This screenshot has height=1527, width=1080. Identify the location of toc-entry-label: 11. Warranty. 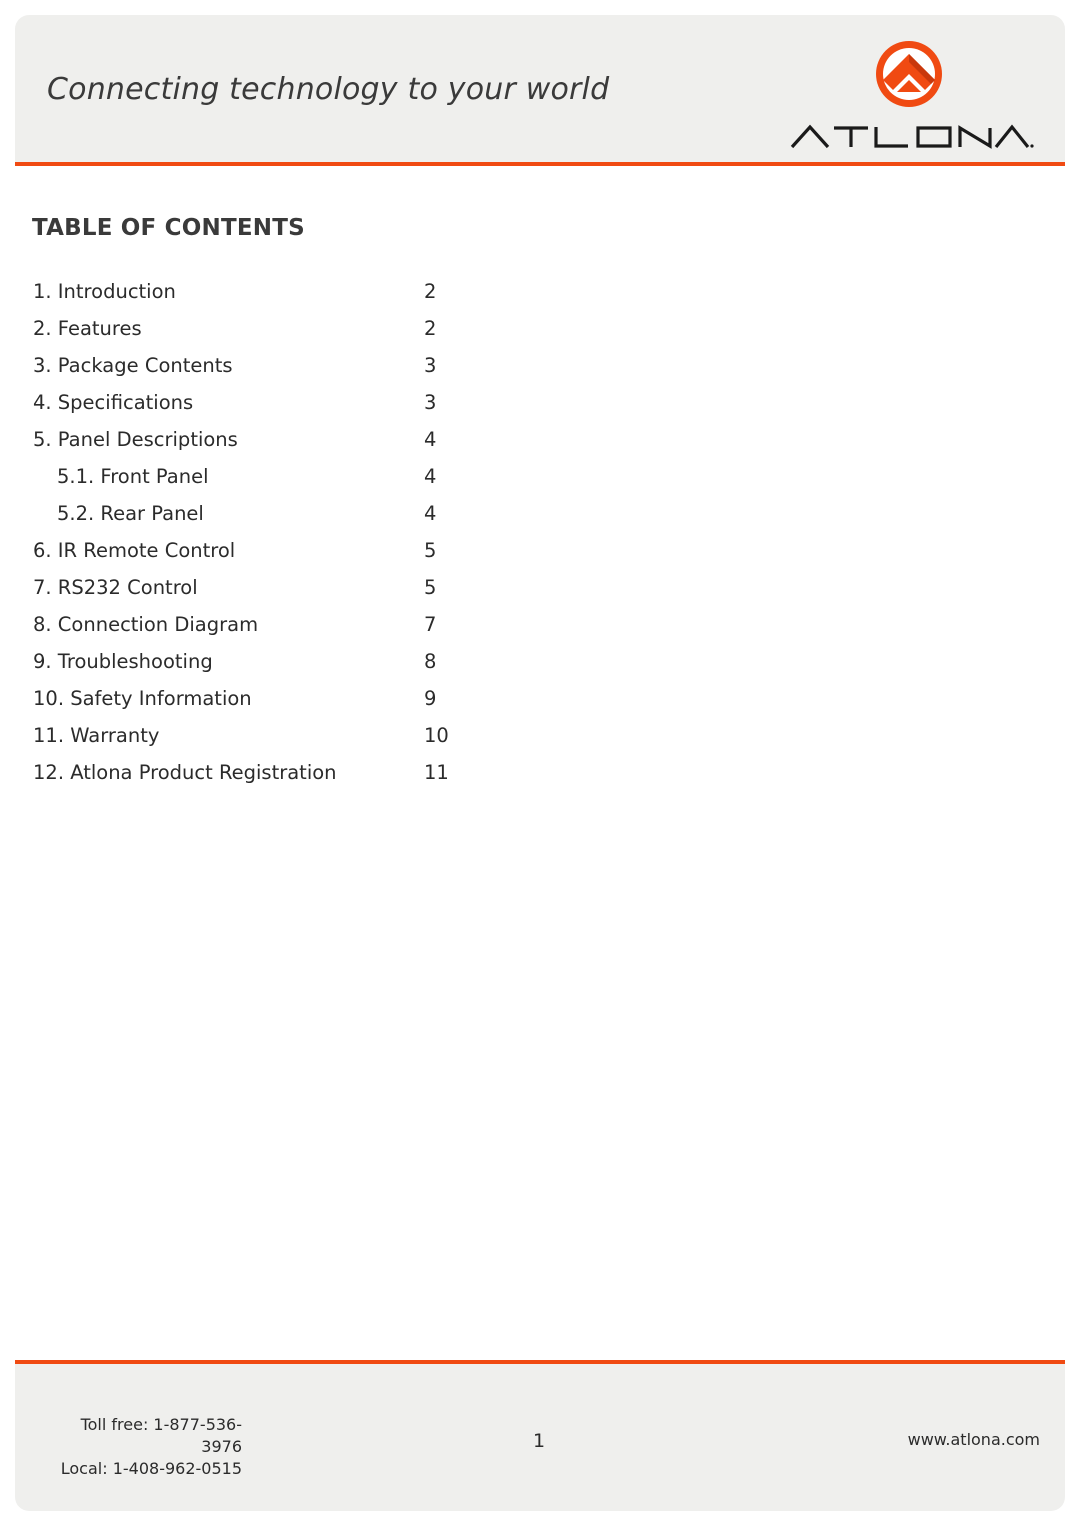
(96, 735).